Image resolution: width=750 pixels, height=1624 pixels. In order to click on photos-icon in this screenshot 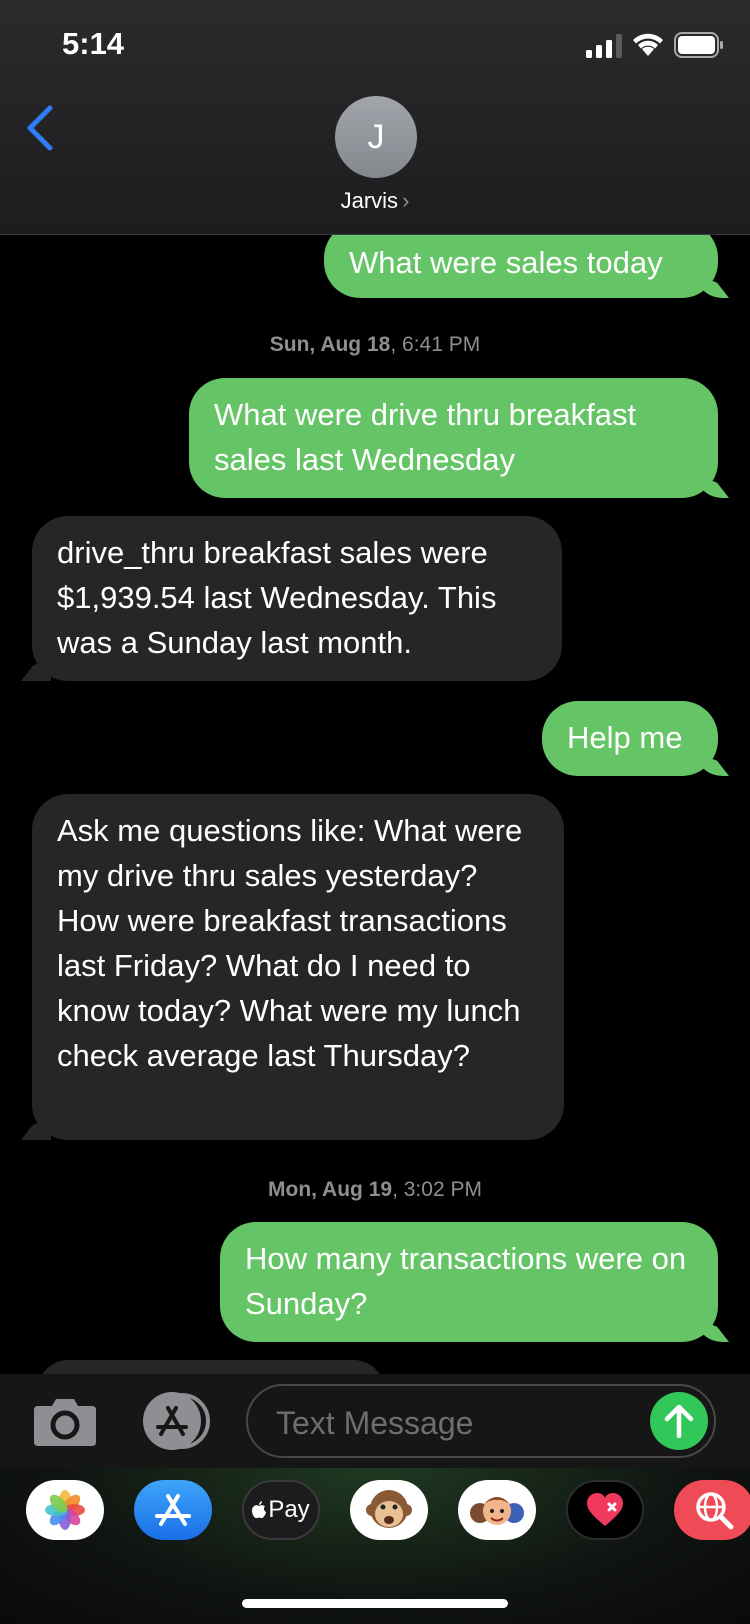, I will do `click(65, 1510)`.